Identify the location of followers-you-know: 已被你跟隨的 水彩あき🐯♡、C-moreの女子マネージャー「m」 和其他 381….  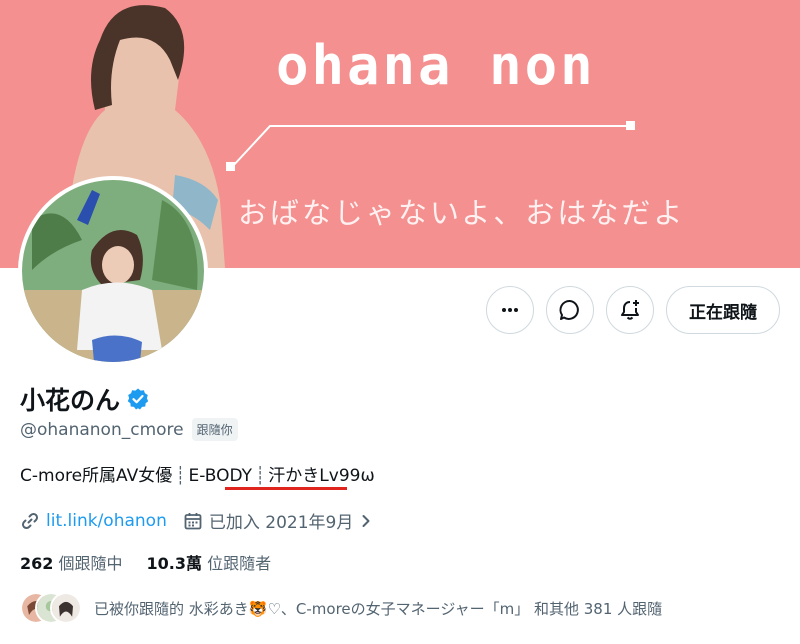
(341, 608).